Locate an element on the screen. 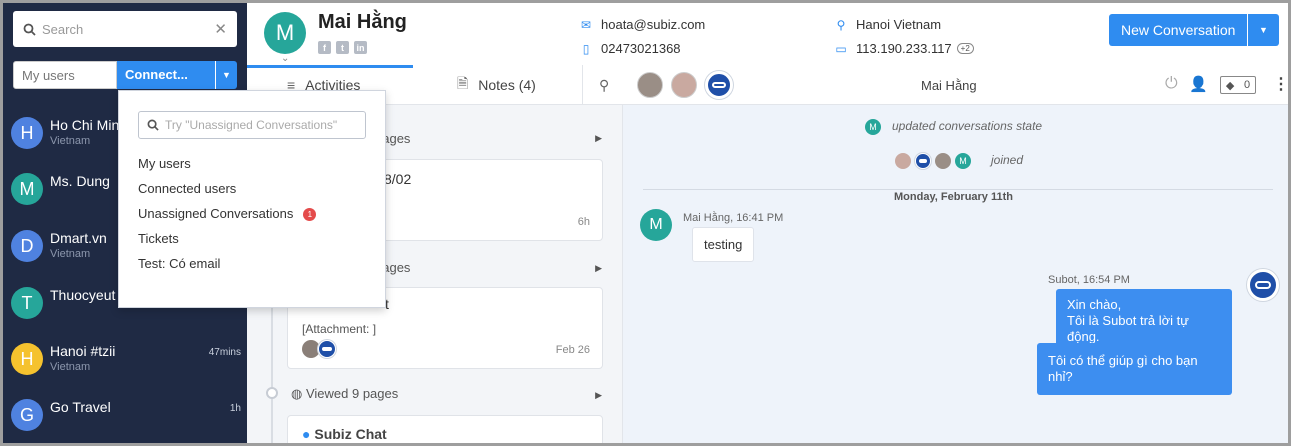 This screenshot has width=1291, height=446. linkedin-icon: in is located at coordinates (360, 47).